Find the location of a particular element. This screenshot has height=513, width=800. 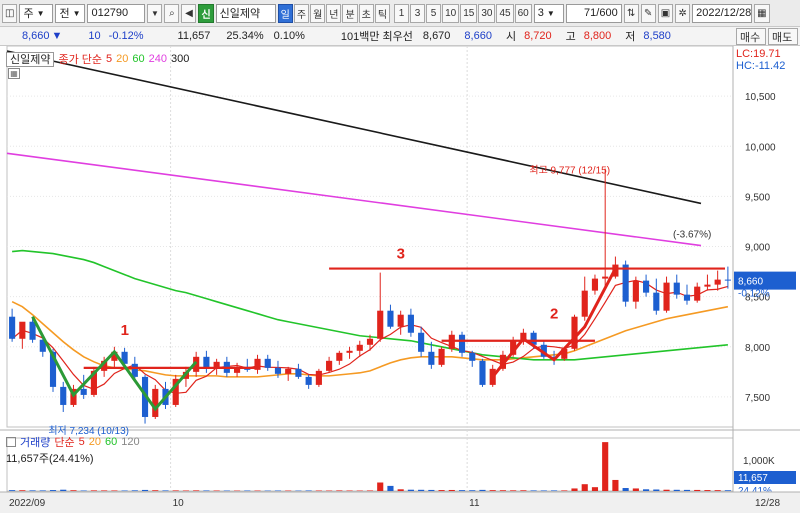

compare-button: ⇅ is located at coordinates (631, 13).